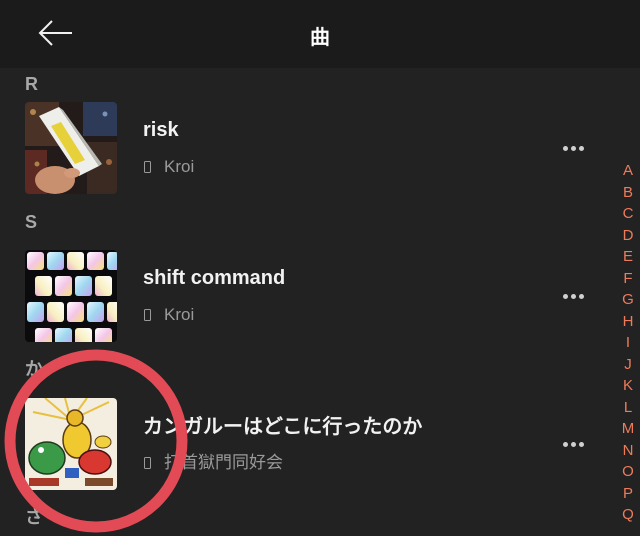 This screenshot has width=640, height=536. What do you see at coordinates (628, 408) in the screenshot?
I see `index-letter: L` at bounding box center [628, 408].